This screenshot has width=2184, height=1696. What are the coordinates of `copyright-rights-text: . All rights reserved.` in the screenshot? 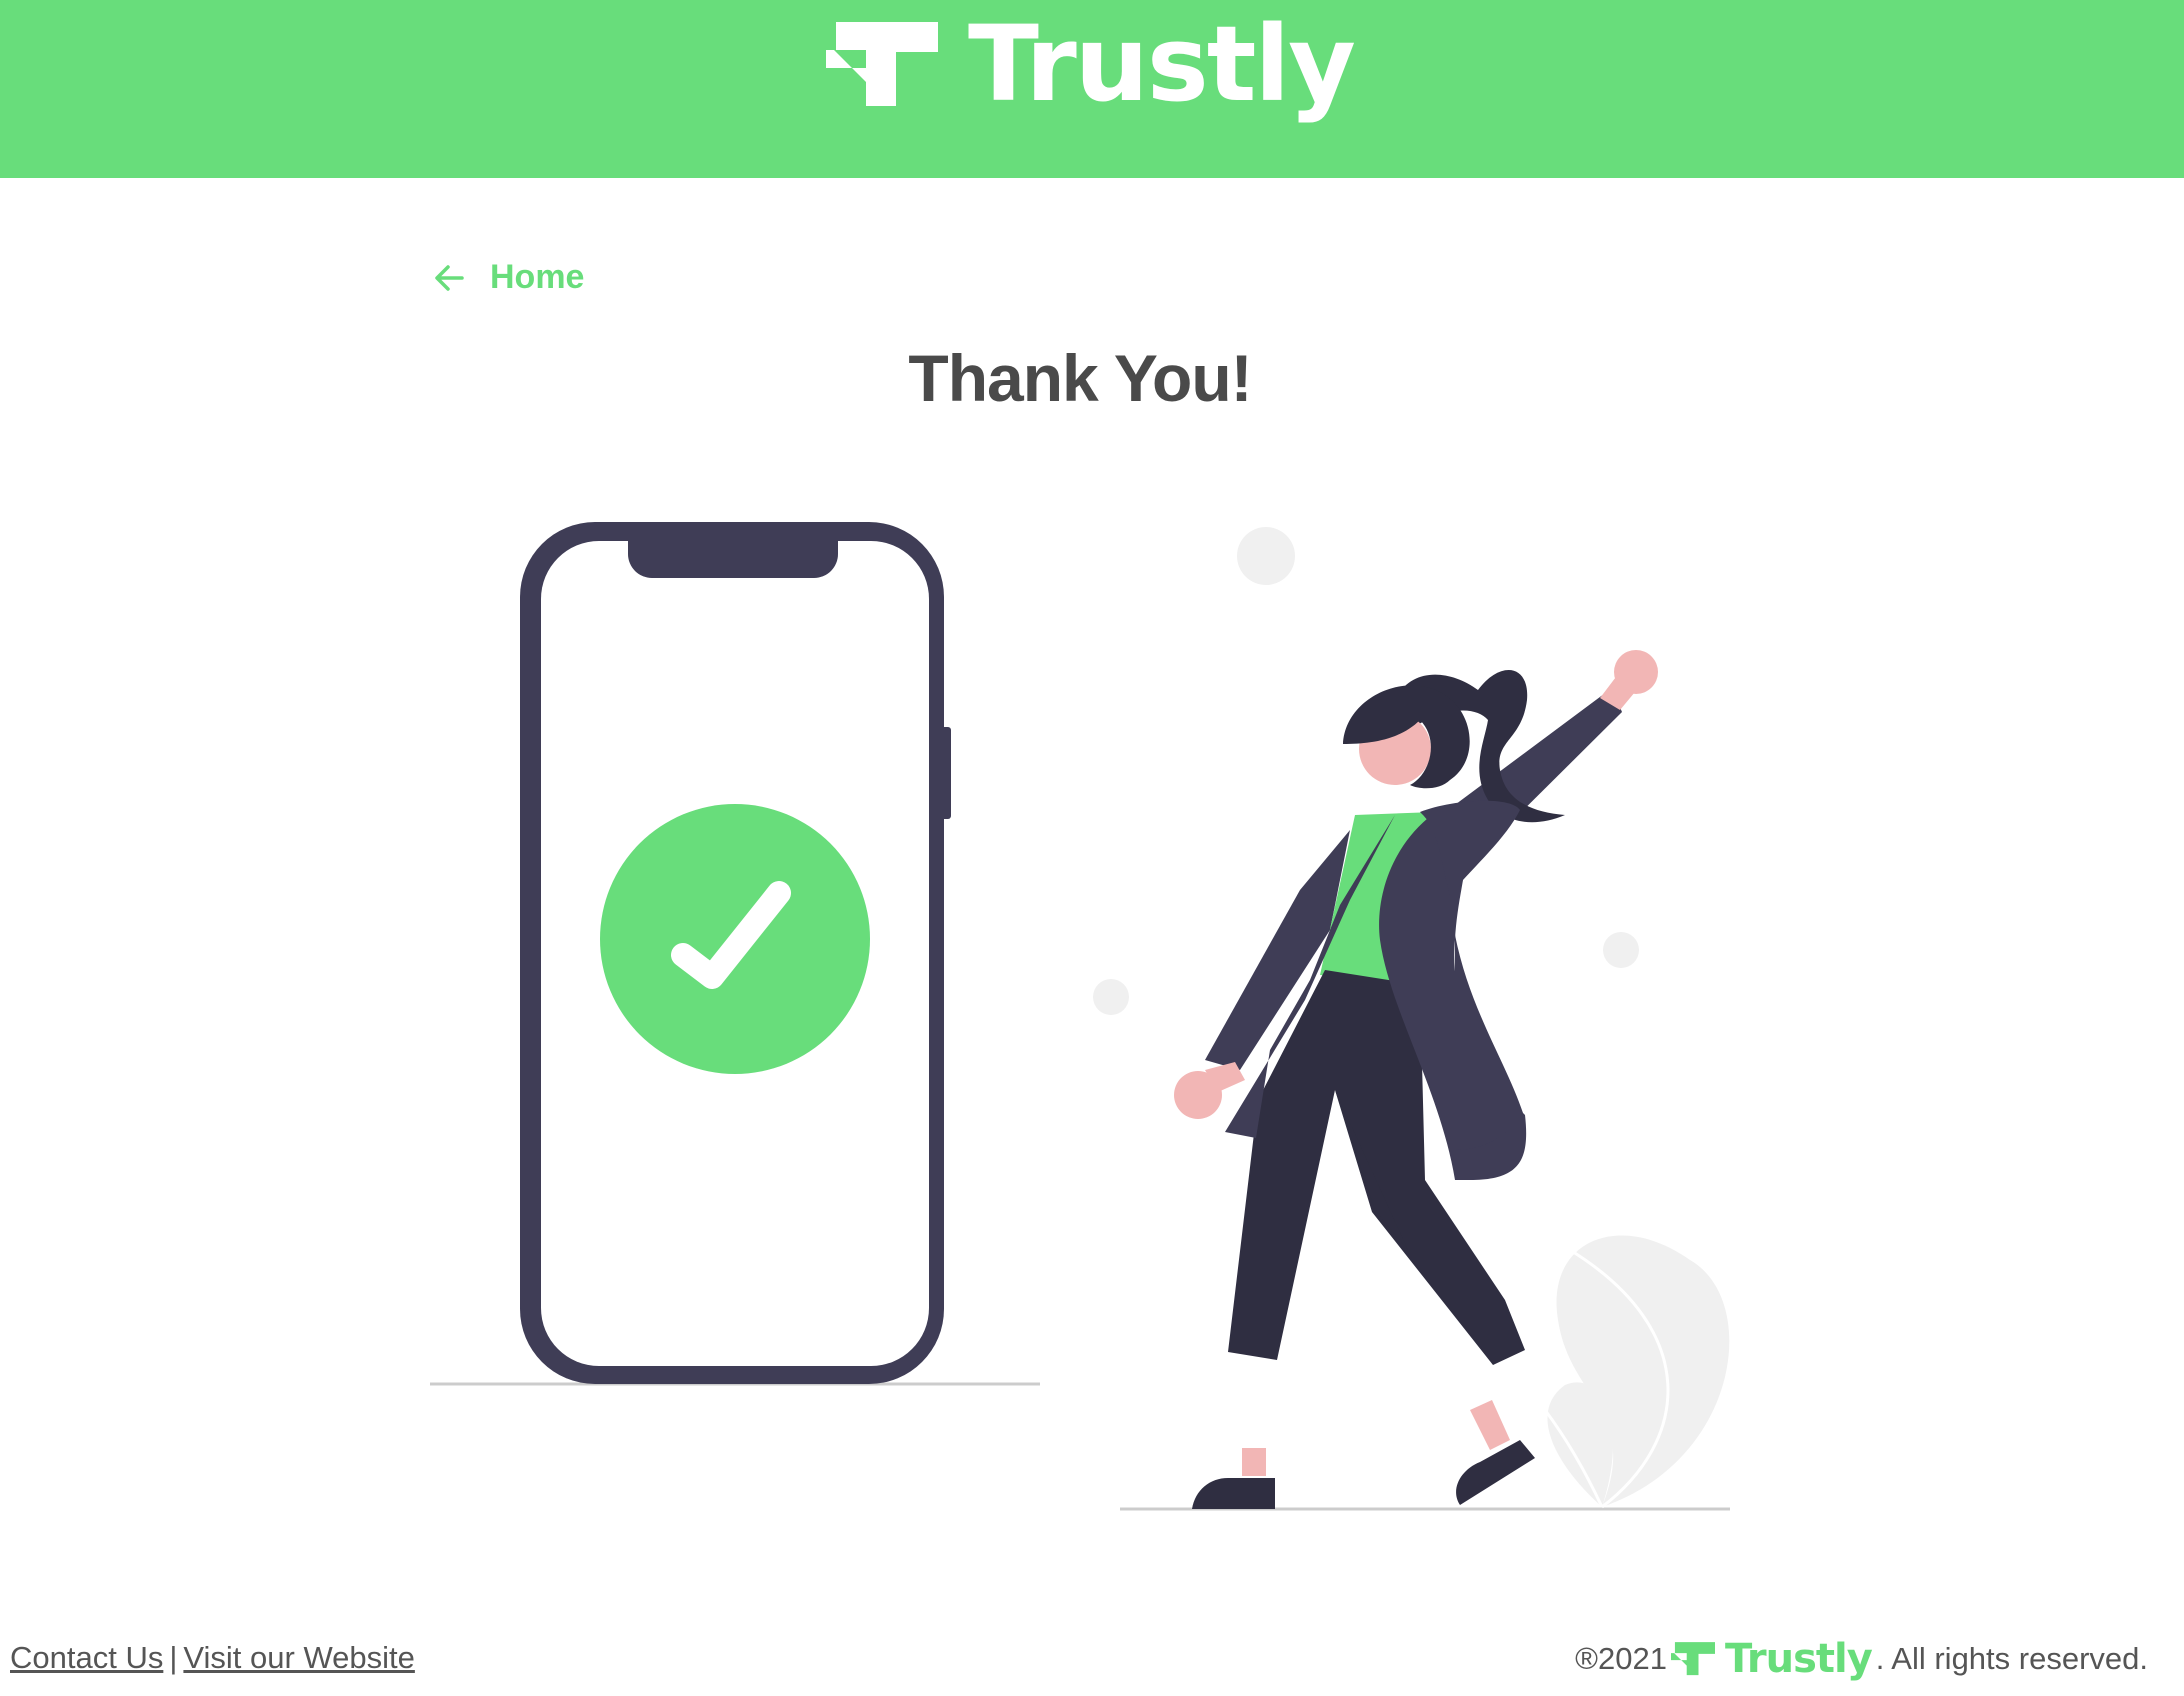 It's located at (2011, 1658).